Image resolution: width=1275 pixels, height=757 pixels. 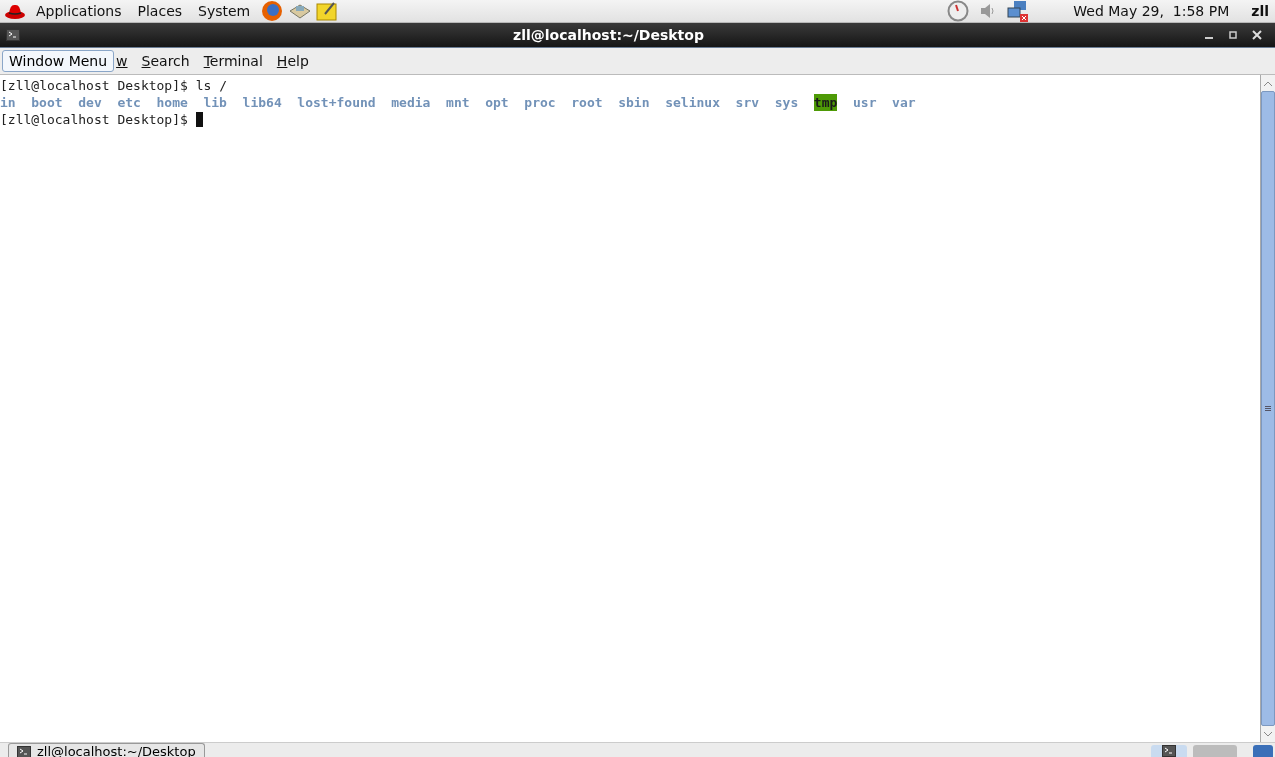 I want to click on menu-item: w, so click(x=122, y=61).